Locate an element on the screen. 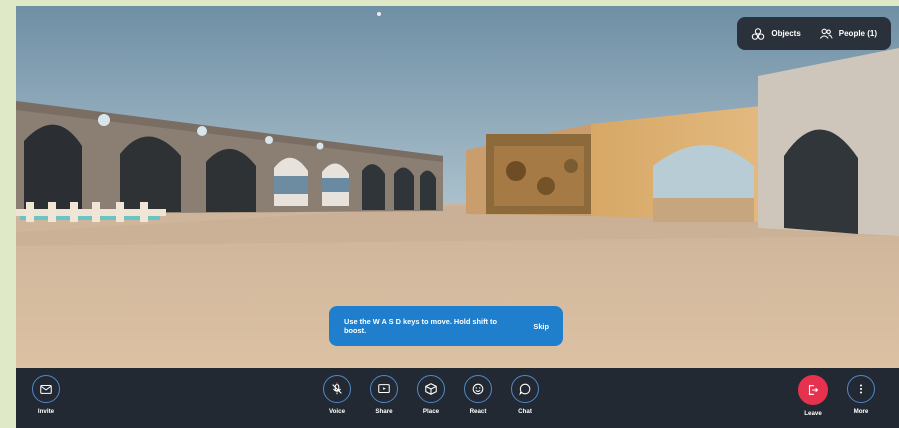 This screenshot has height=428, width=899. invite-label: Invite is located at coordinates (46, 411).